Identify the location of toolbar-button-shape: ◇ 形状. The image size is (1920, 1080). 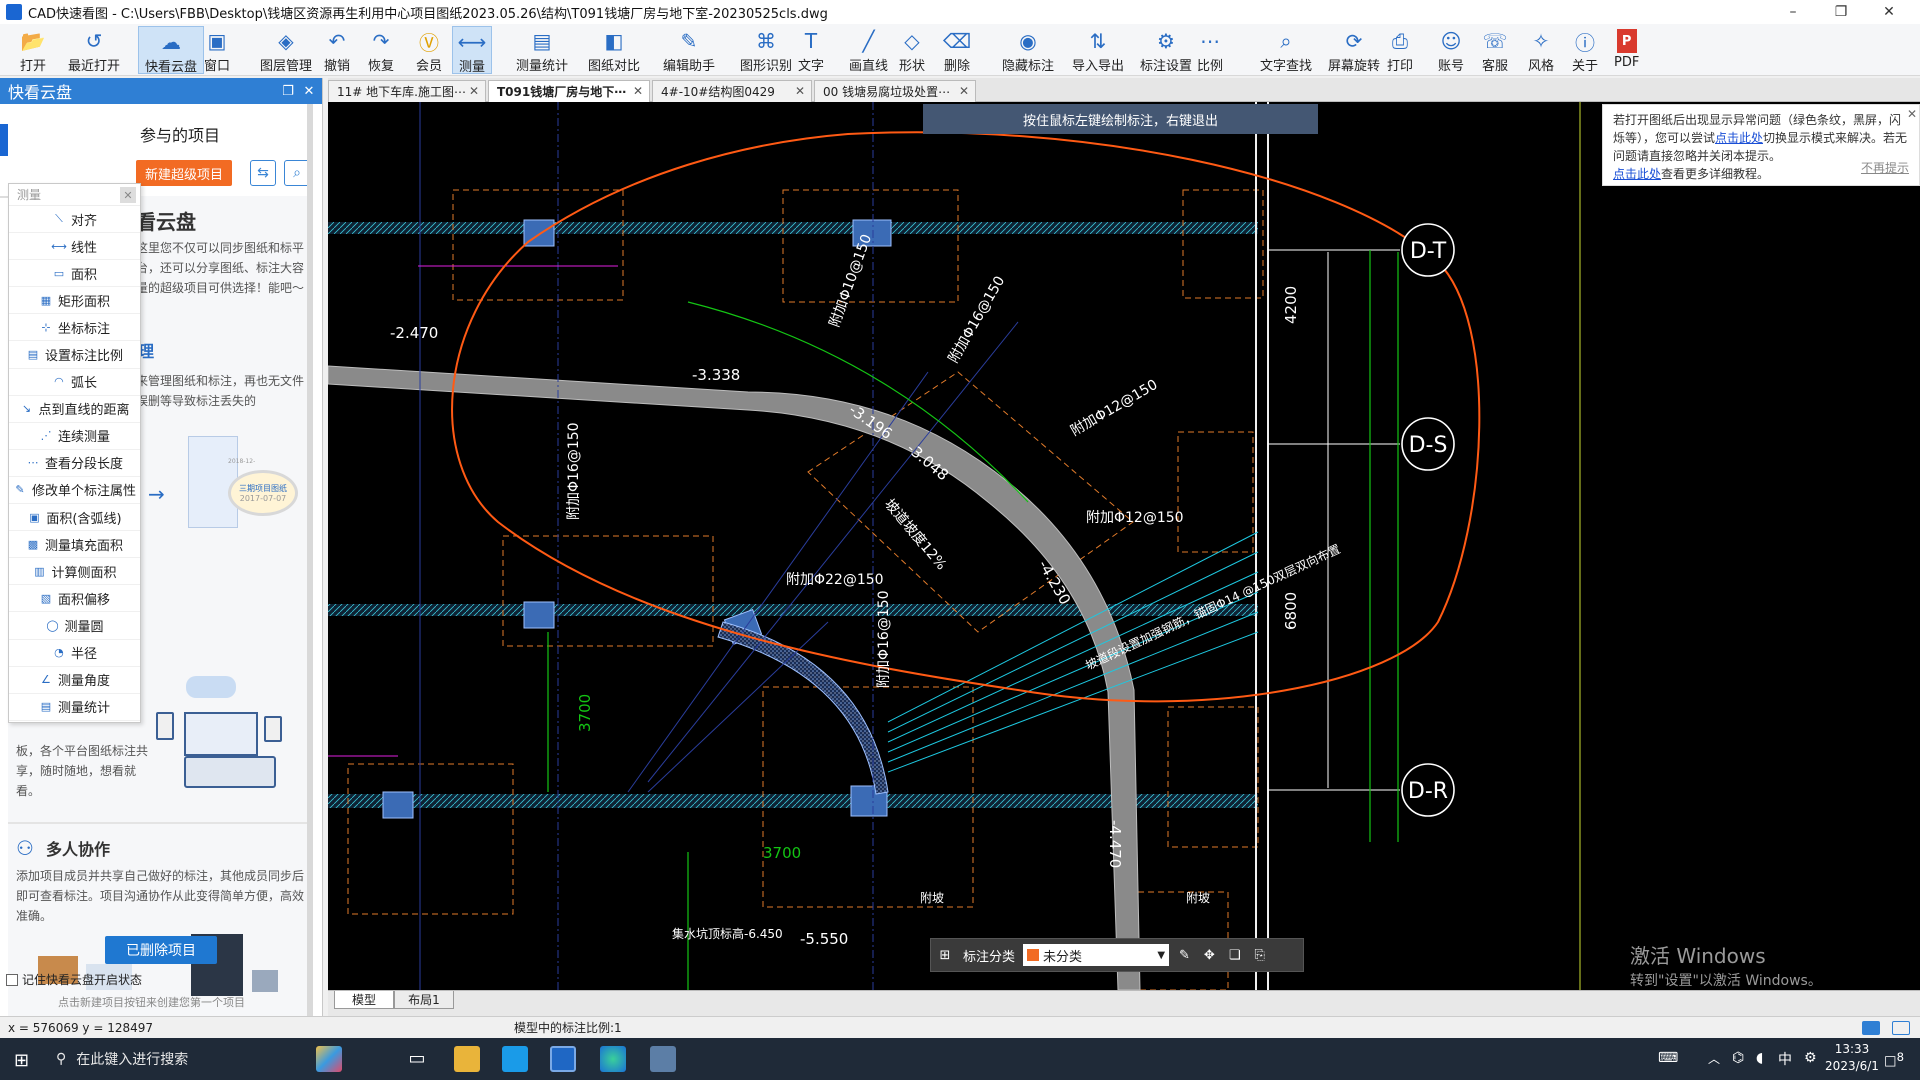
(912, 50).